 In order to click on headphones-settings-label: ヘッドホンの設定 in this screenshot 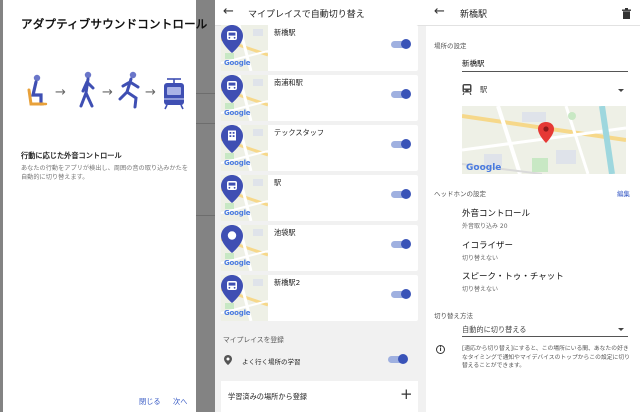, I will do `click(460, 194)`.